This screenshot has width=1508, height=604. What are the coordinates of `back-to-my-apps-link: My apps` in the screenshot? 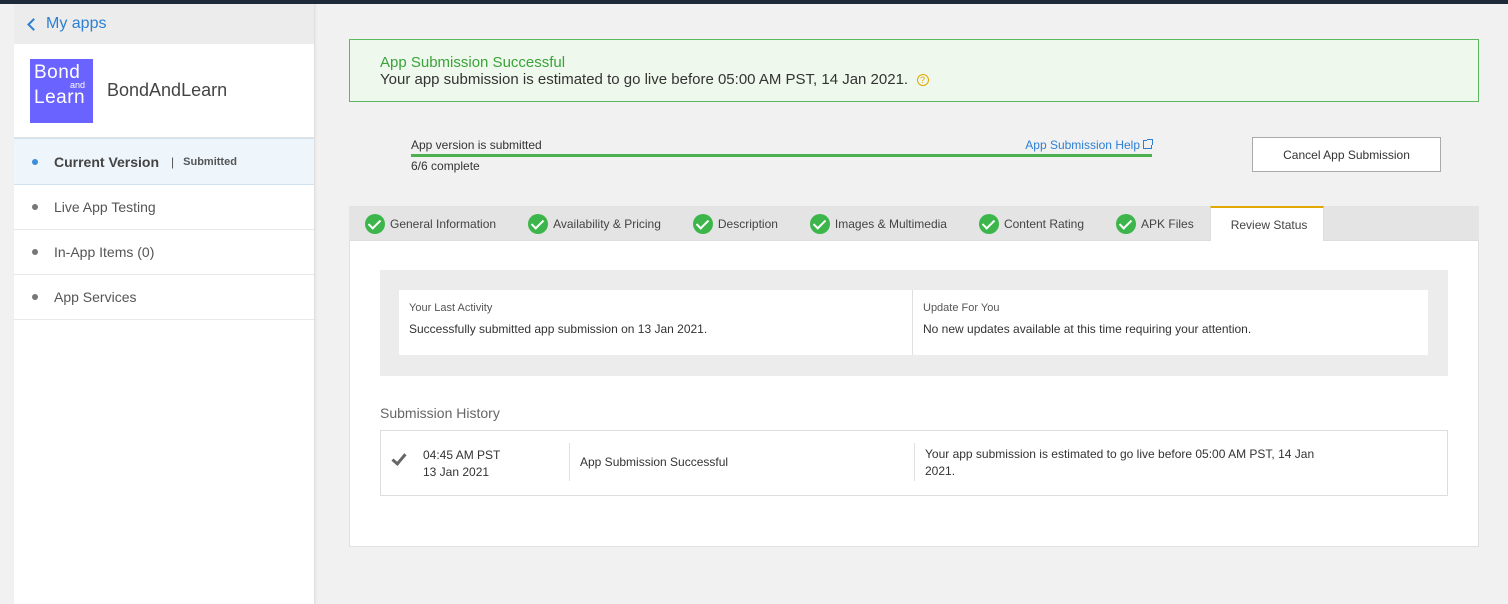 It's located at (164, 24).